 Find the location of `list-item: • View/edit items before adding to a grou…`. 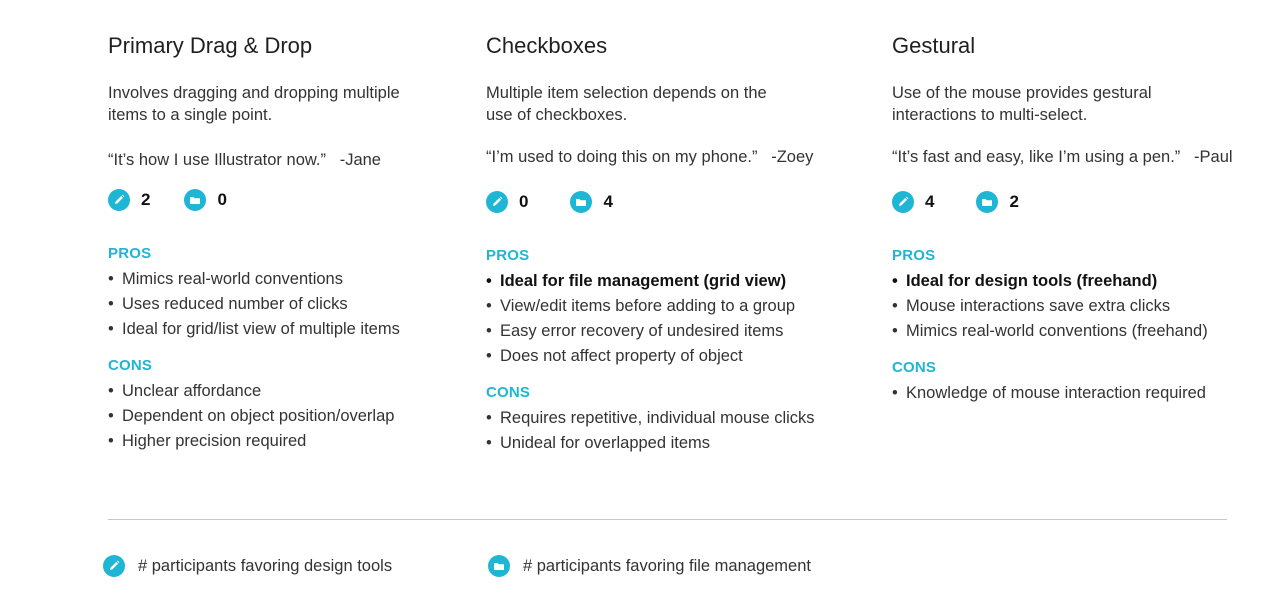

list-item: • View/edit items before adding to a grou… is located at coordinates (641, 306).